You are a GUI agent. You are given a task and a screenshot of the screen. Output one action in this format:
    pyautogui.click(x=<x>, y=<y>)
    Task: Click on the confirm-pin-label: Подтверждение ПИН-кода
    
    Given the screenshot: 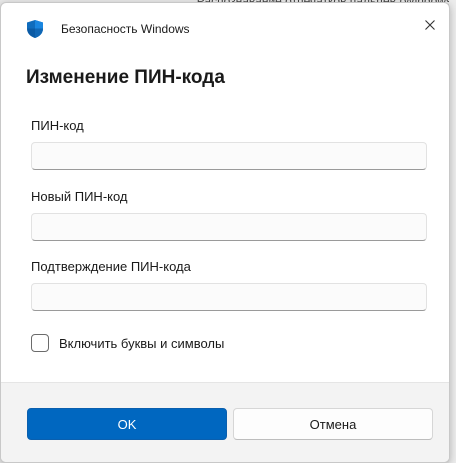 What is the action you would take?
    pyautogui.click(x=111, y=266)
    